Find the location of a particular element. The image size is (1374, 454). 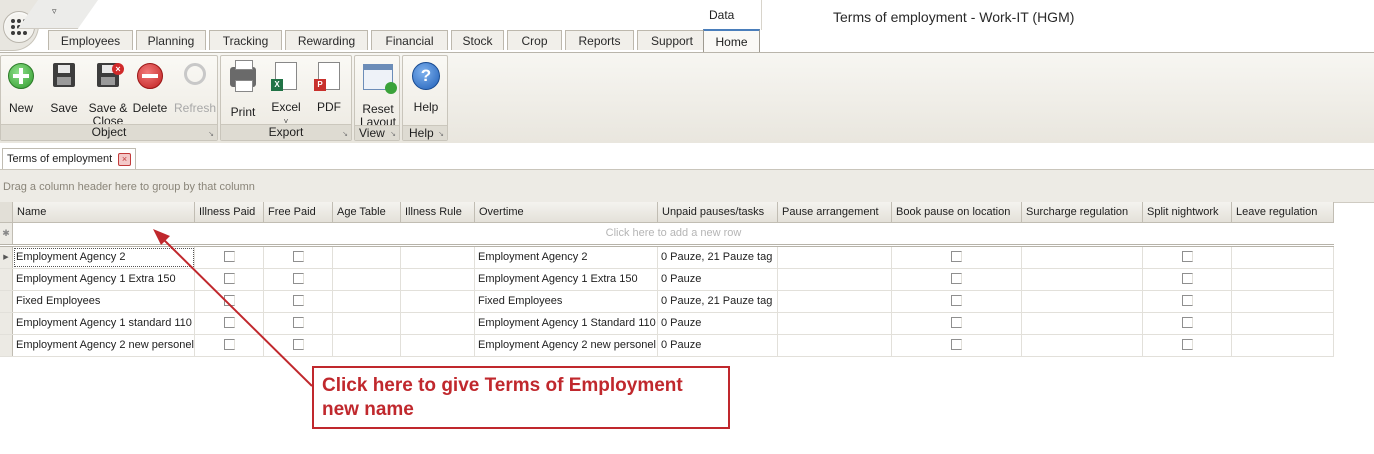

overtime-cell: Employment Agency 2 new personel is located at coordinates (566, 345).